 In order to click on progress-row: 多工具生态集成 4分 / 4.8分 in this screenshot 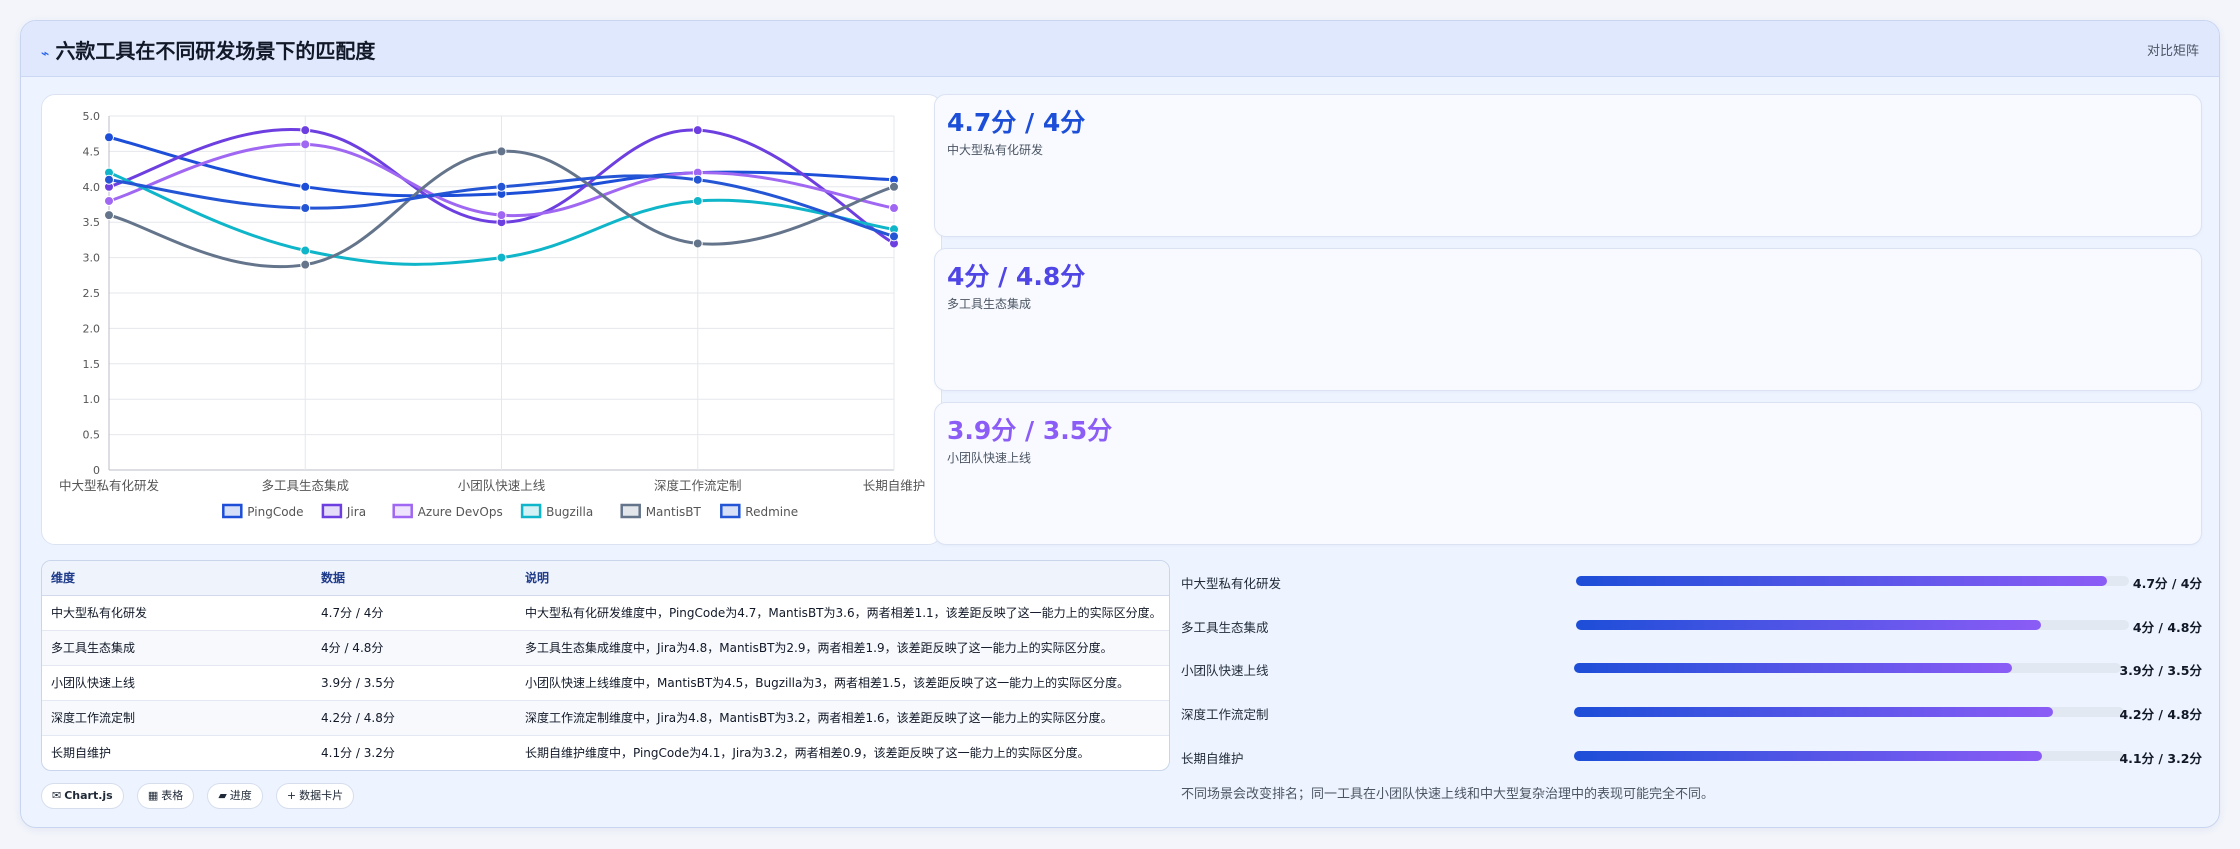, I will do `click(1691, 625)`.